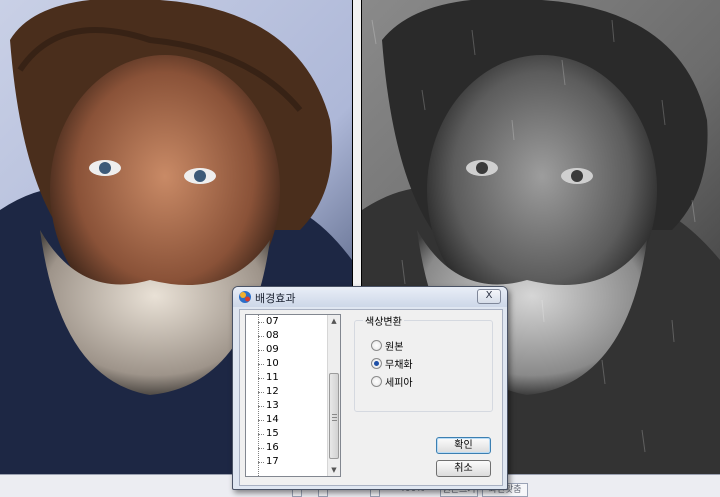 The height and width of the screenshot is (497, 720). Describe the element at coordinates (272, 364) in the screenshot. I see `list-item: 10` at that location.